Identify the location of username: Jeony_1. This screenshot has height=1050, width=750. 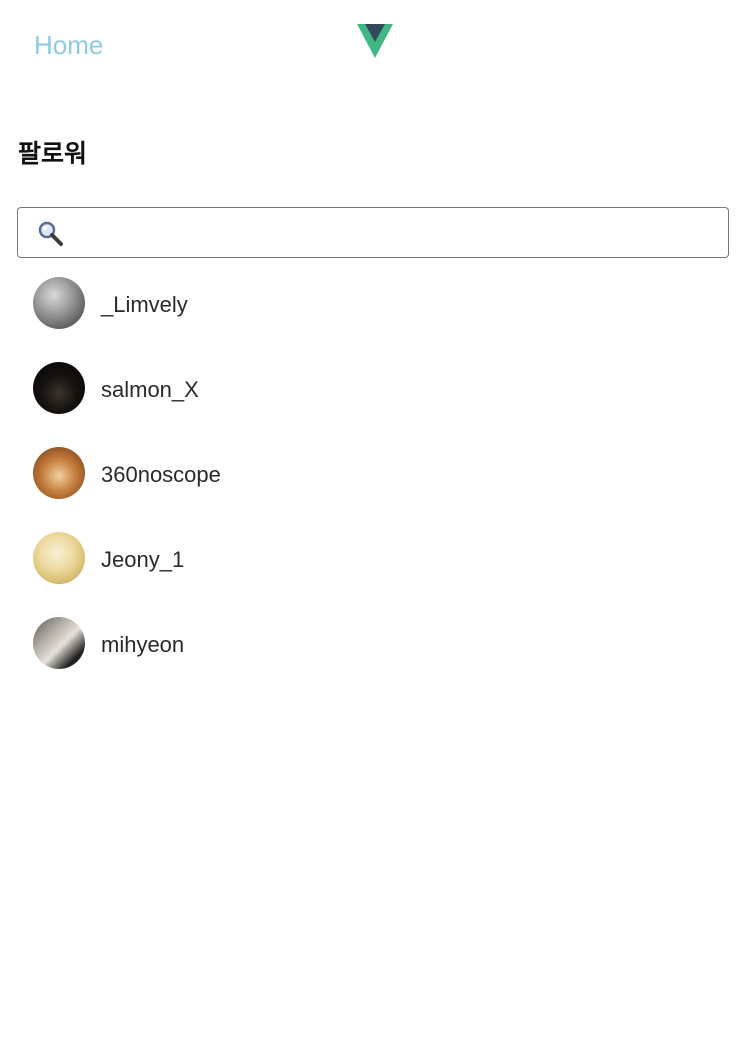
(143, 559).